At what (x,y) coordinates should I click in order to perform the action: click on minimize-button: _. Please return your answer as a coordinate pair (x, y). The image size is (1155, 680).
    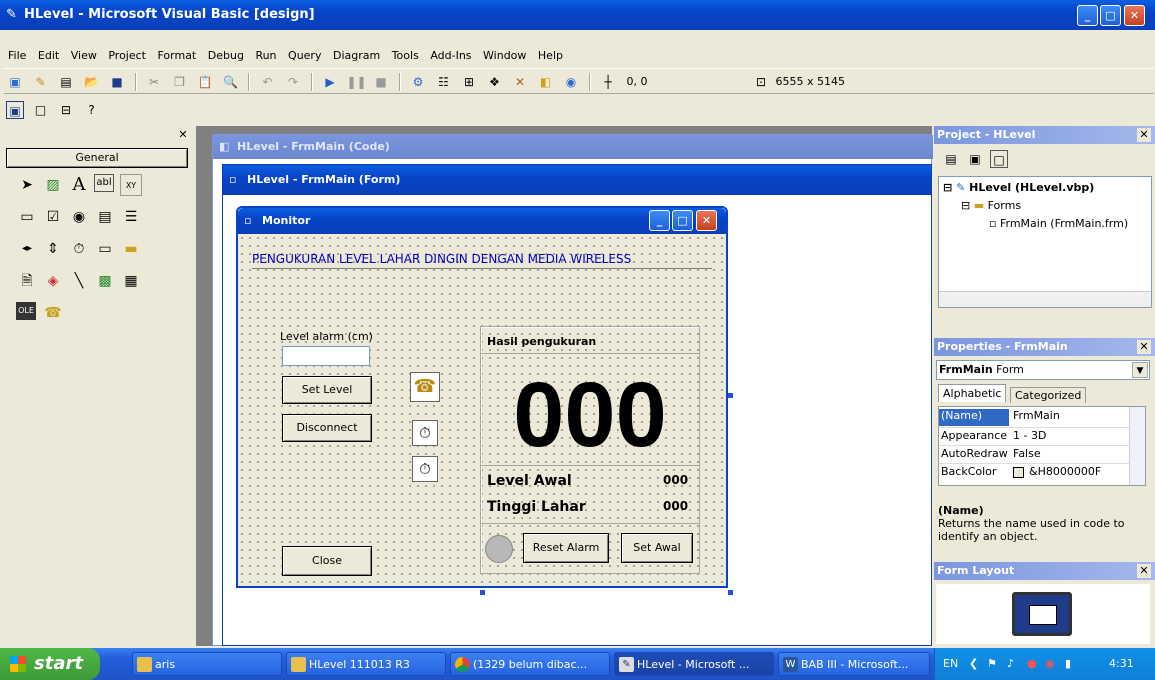
    Looking at the image, I should click on (1087, 15).